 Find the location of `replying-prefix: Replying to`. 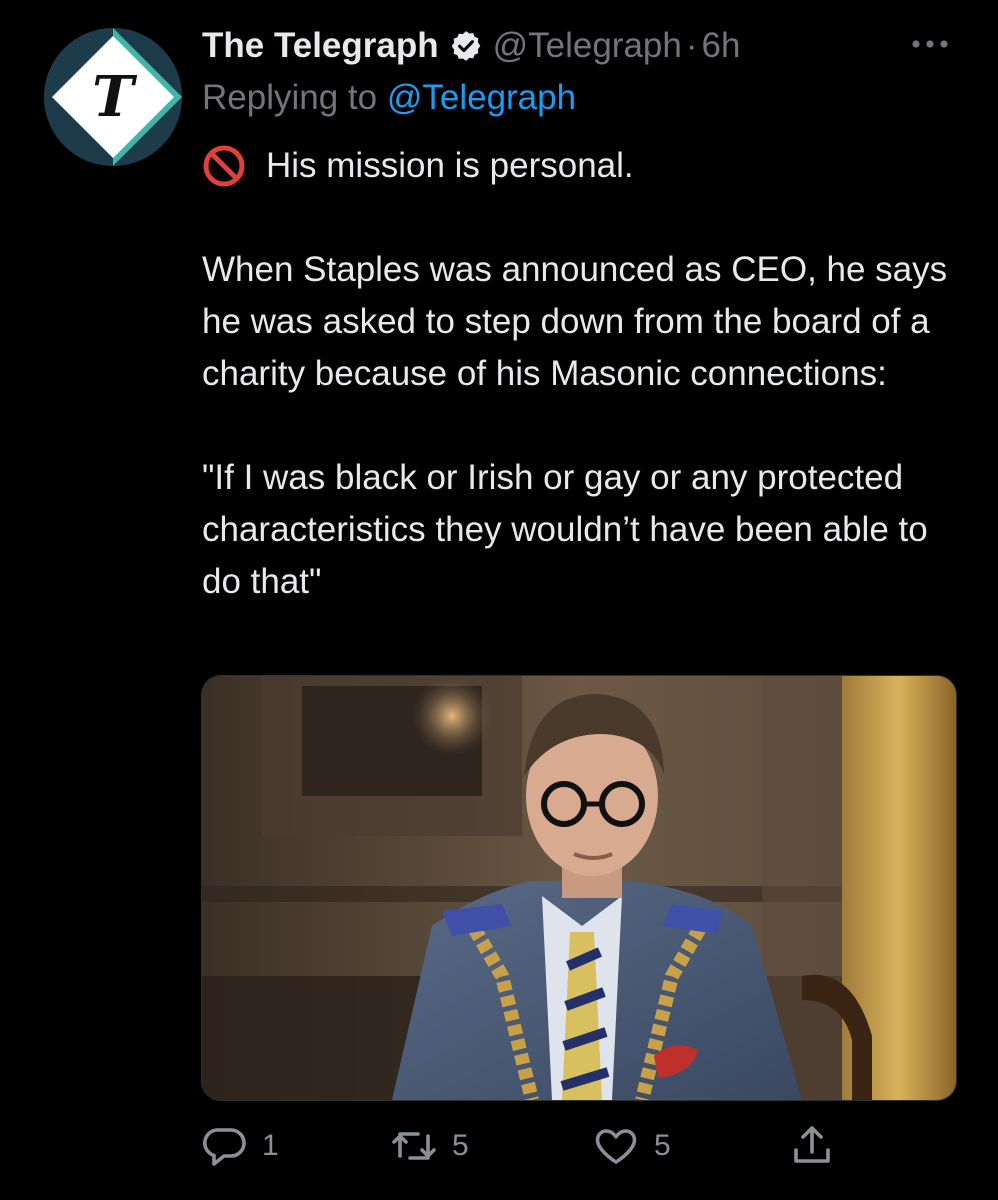

replying-prefix: Replying to is located at coordinates (294, 97).